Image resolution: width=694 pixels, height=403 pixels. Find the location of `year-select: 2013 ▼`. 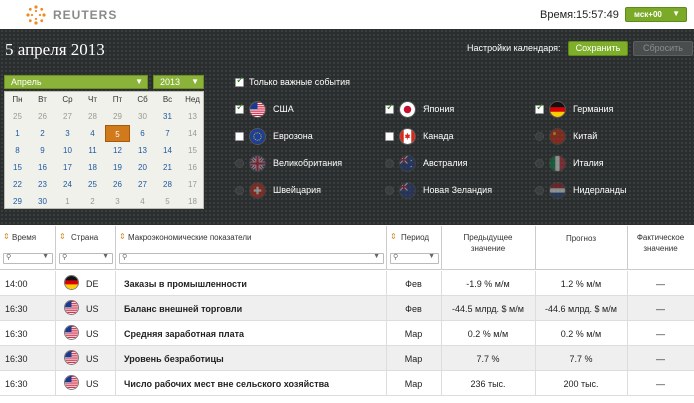

year-select: 2013 ▼ is located at coordinates (178, 82).